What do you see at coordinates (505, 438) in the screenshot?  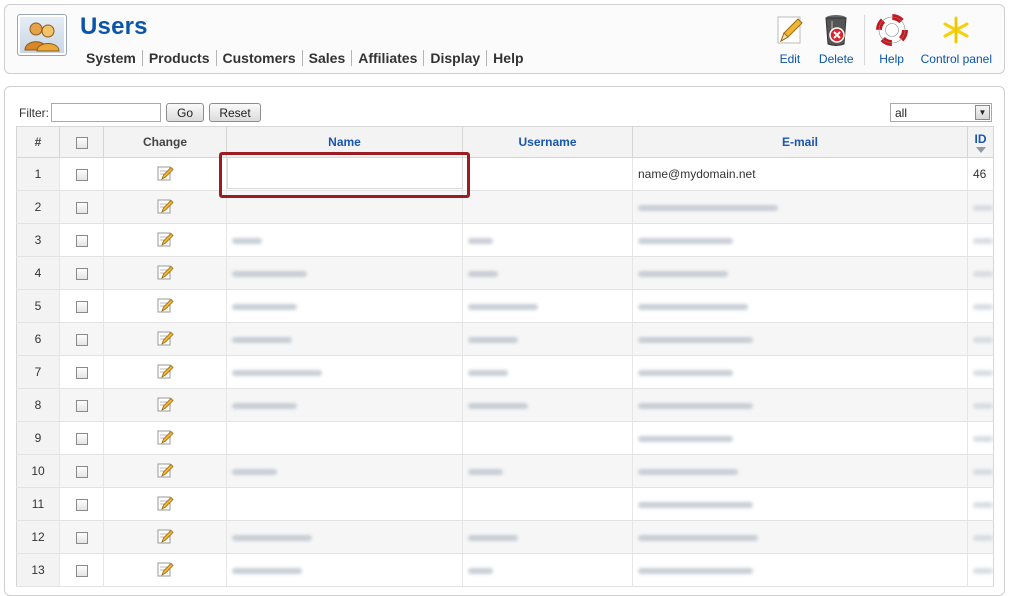 I see `table-row: 9` at bounding box center [505, 438].